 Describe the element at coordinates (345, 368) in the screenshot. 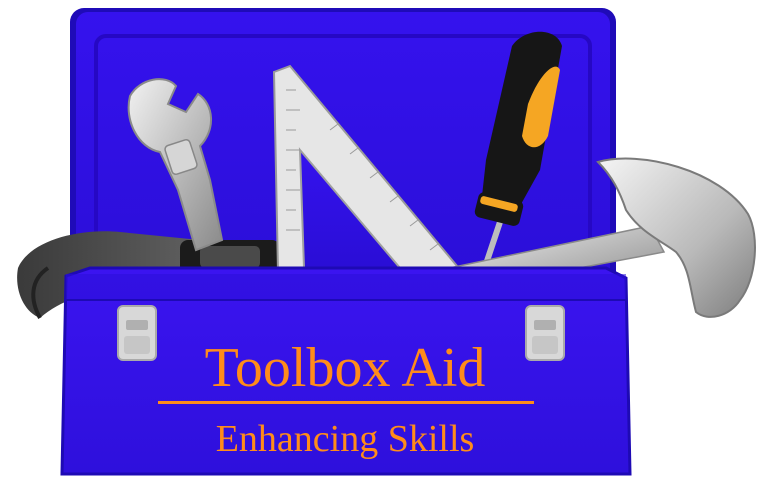

I see `logo-title: Toolbox Aid` at that location.